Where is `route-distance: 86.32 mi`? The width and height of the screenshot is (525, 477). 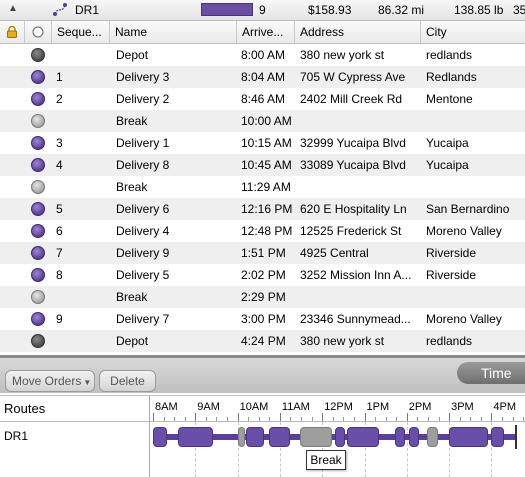
route-distance: 86.32 mi is located at coordinates (401, 10).